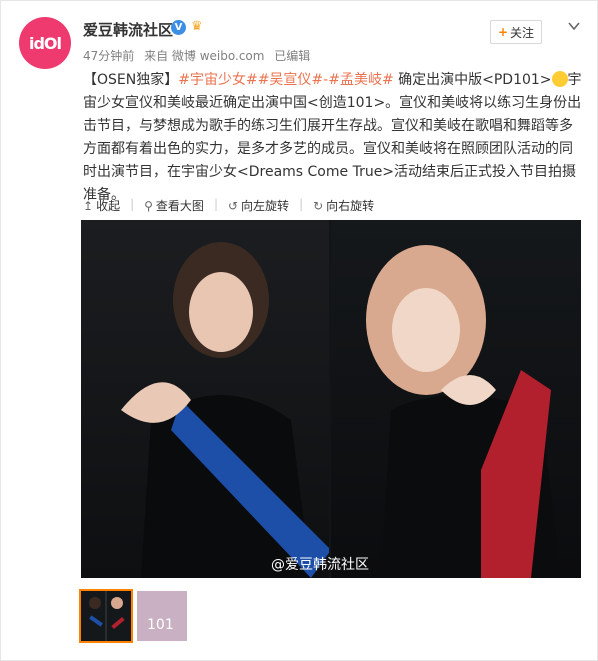 The height and width of the screenshot is (661, 598). I want to click on rotate-left-icon: ↺, so click(233, 205).